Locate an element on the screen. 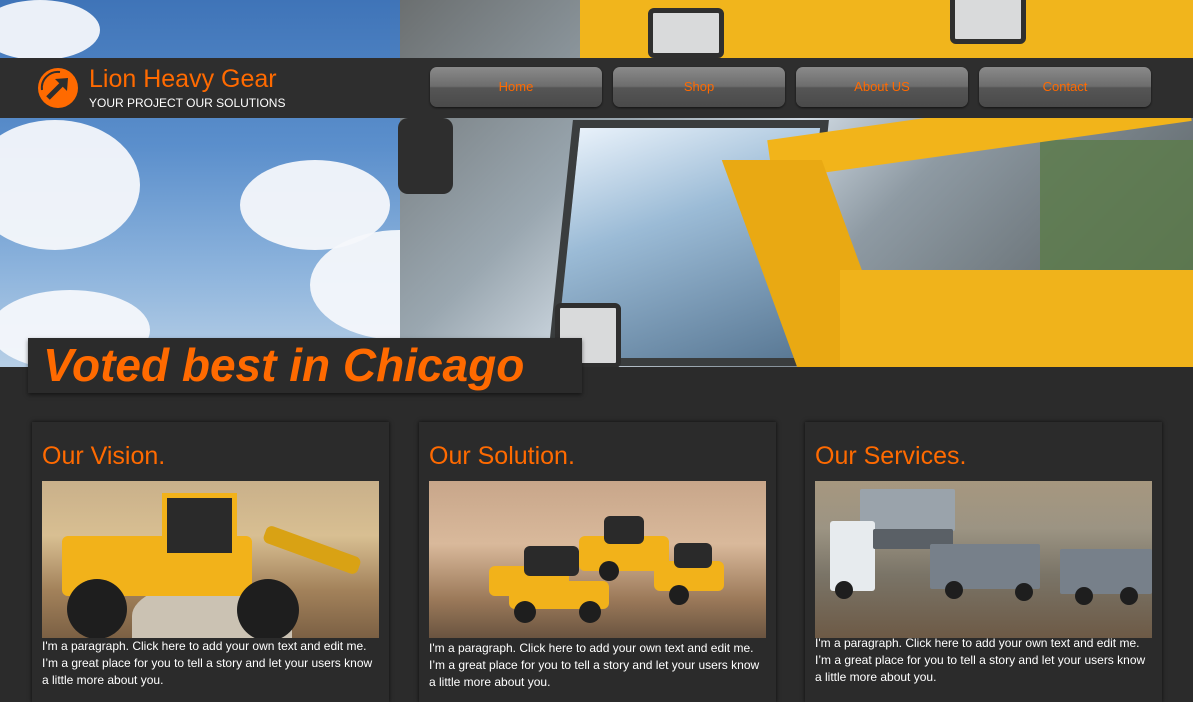  dump-trucks-image is located at coordinates (983, 559).